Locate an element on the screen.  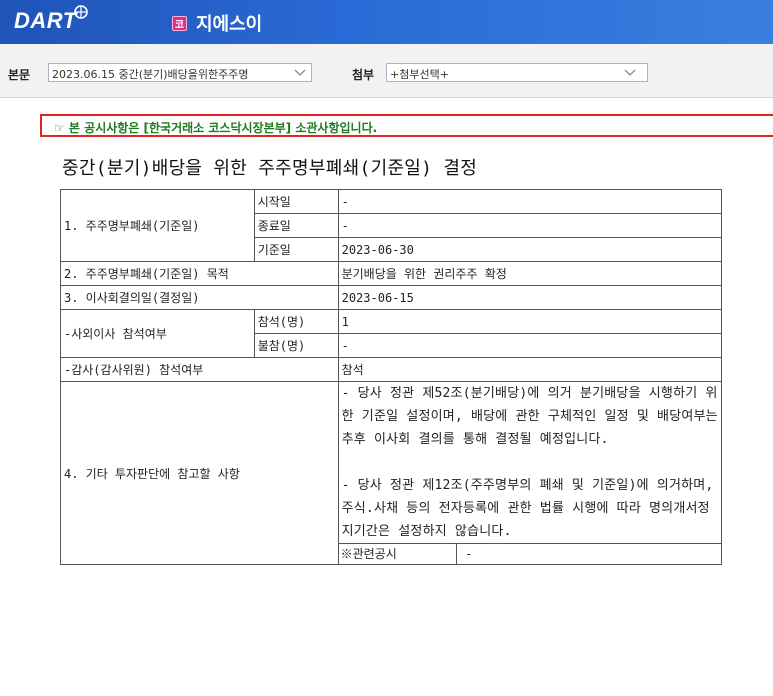
app-header: DART 코 지에스이 is located at coordinates (386, 22).